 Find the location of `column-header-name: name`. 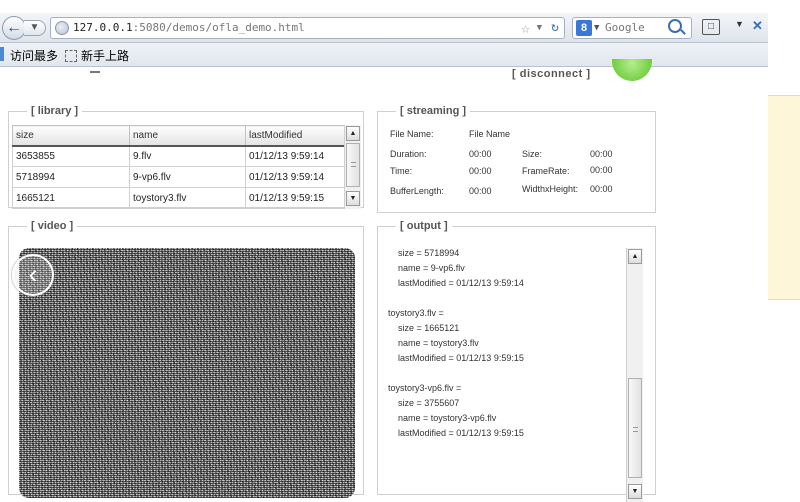

column-header-name: name is located at coordinates (187, 136).